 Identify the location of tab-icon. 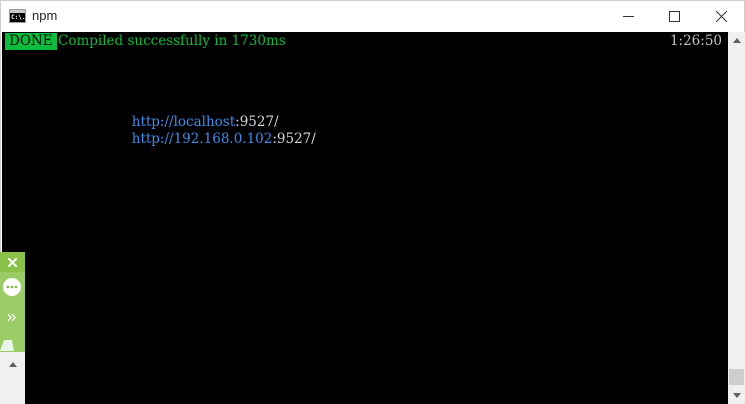
(7, 343).